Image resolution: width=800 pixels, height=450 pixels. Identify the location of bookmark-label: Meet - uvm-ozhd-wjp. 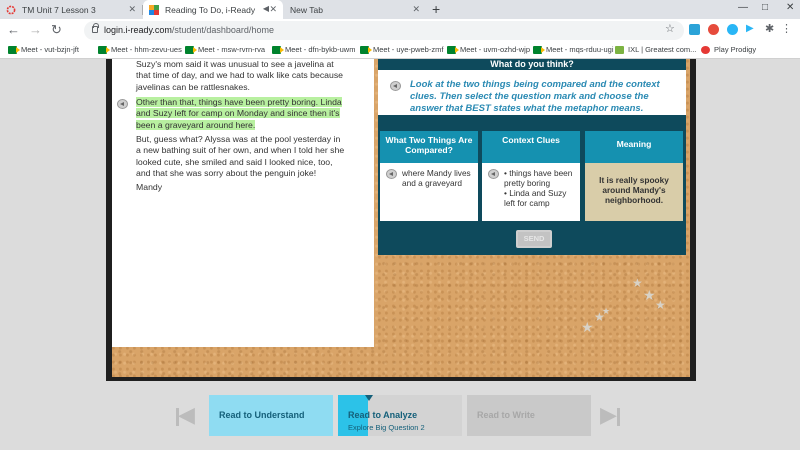
(495, 49).